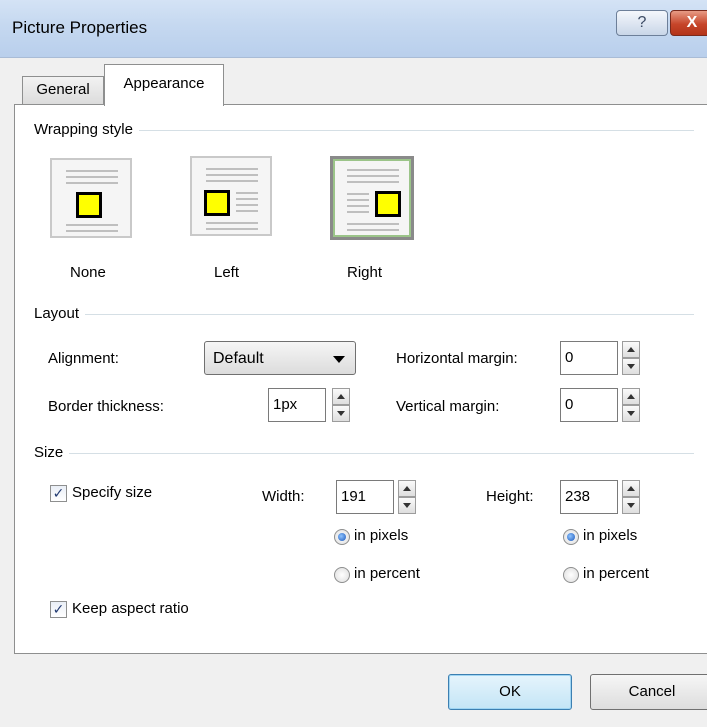  I want to click on horizontal-margin-input: 0, so click(589, 358).